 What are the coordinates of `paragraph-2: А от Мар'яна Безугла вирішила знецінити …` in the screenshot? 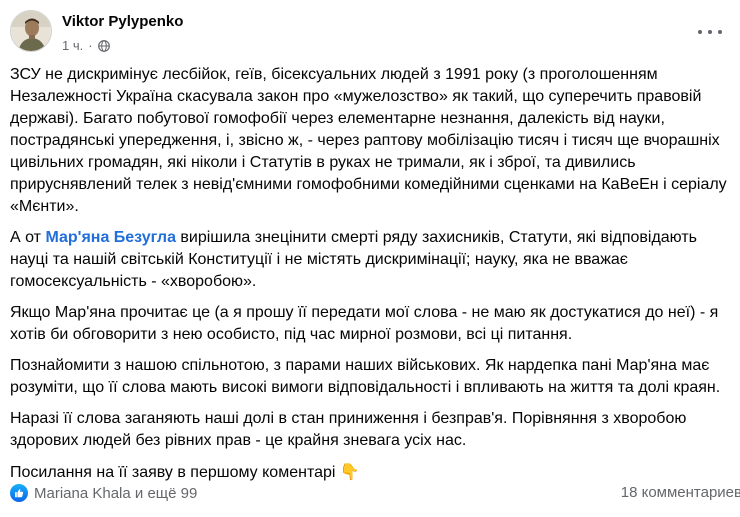 It's located at (370, 260).